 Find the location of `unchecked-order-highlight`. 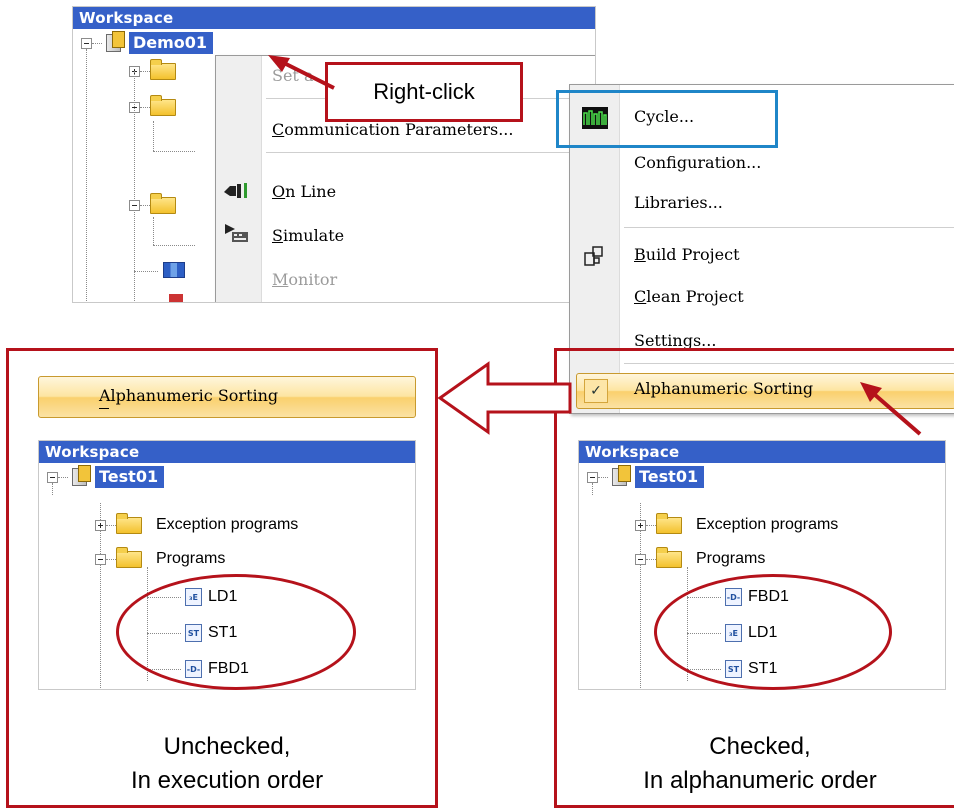

unchecked-order-highlight is located at coordinates (236, 632).